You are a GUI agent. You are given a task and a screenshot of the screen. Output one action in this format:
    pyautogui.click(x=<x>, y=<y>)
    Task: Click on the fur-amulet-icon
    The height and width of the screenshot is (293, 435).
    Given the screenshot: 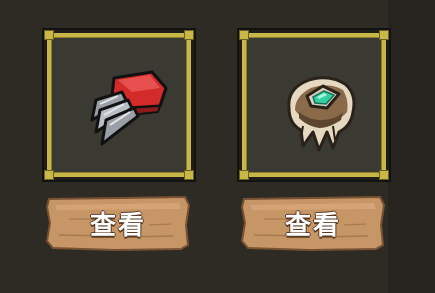 What is the action you would take?
    pyautogui.click(x=321, y=114)
    